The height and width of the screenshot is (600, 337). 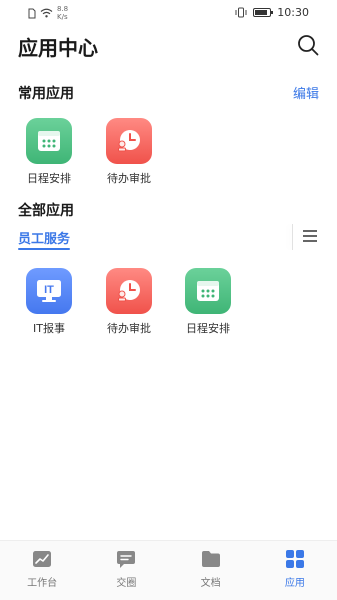 I want to click on folder-icon, so click(x=211, y=559).